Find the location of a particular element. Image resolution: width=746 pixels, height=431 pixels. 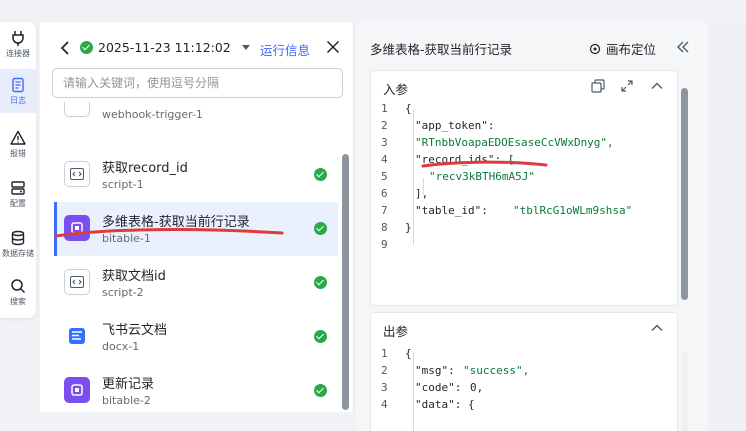

side-rail: 连接器 日志 报错 配置 数据存储 搜索 is located at coordinates (18, 170).